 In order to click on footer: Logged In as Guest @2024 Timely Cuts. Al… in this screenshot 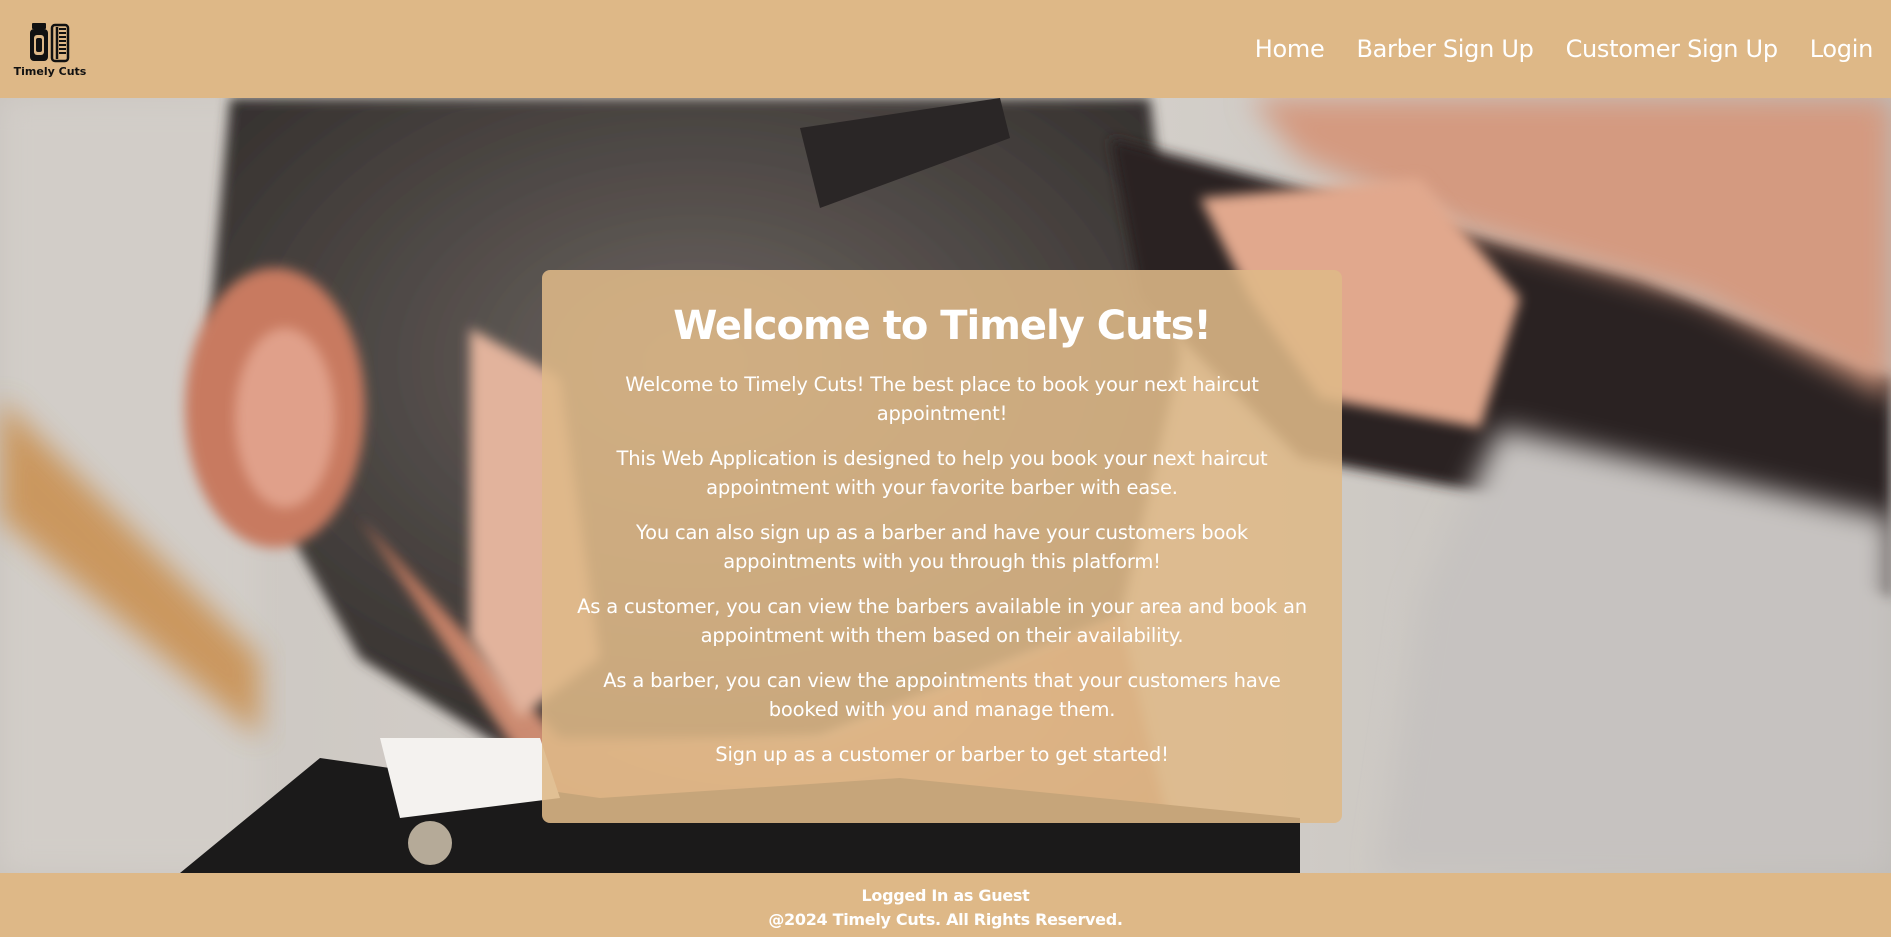, I will do `click(945, 905)`.